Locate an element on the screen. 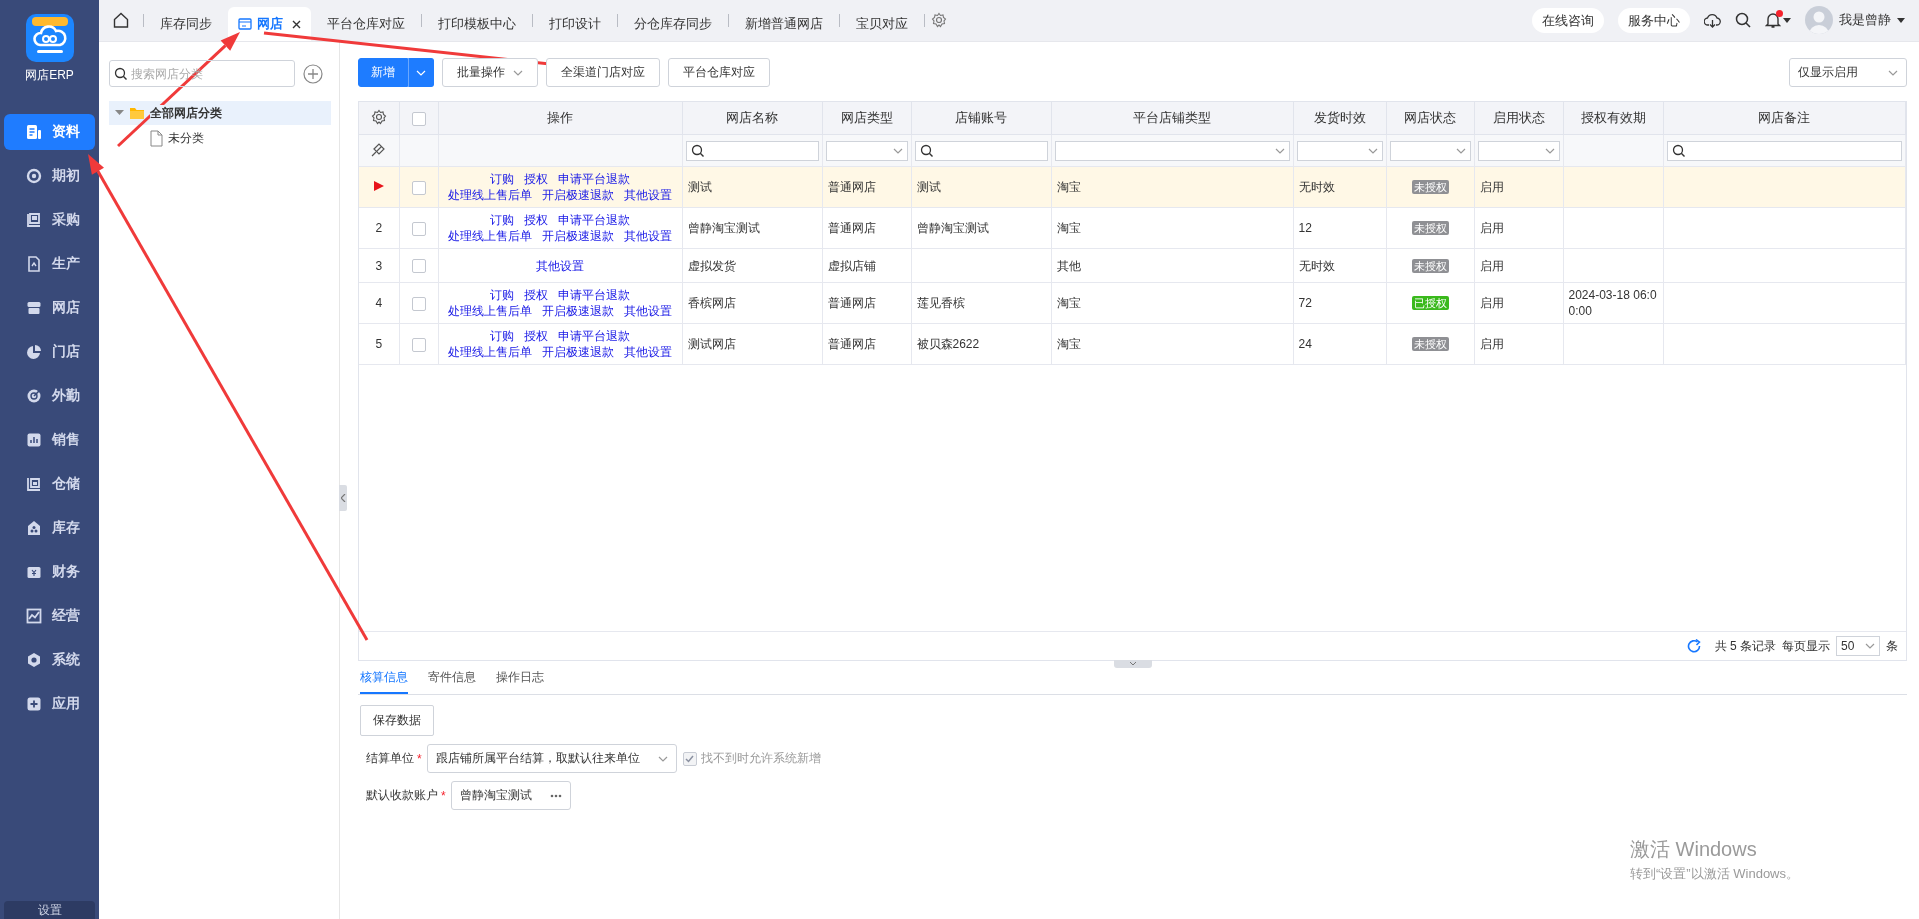 This screenshot has height=919, width=1919. tab: 寄件信息 is located at coordinates (452, 681).